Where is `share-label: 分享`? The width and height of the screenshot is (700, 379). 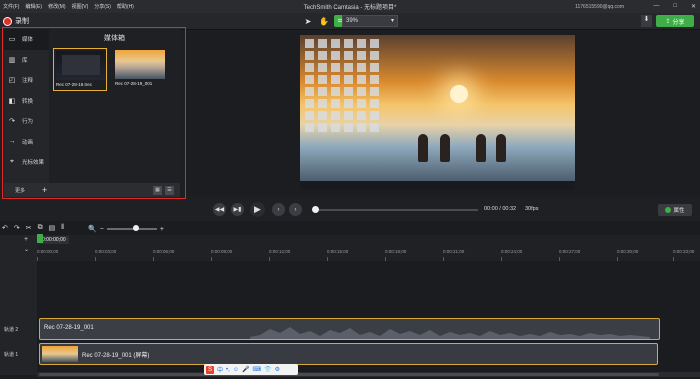
share-label: 分享 is located at coordinates (678, 22).